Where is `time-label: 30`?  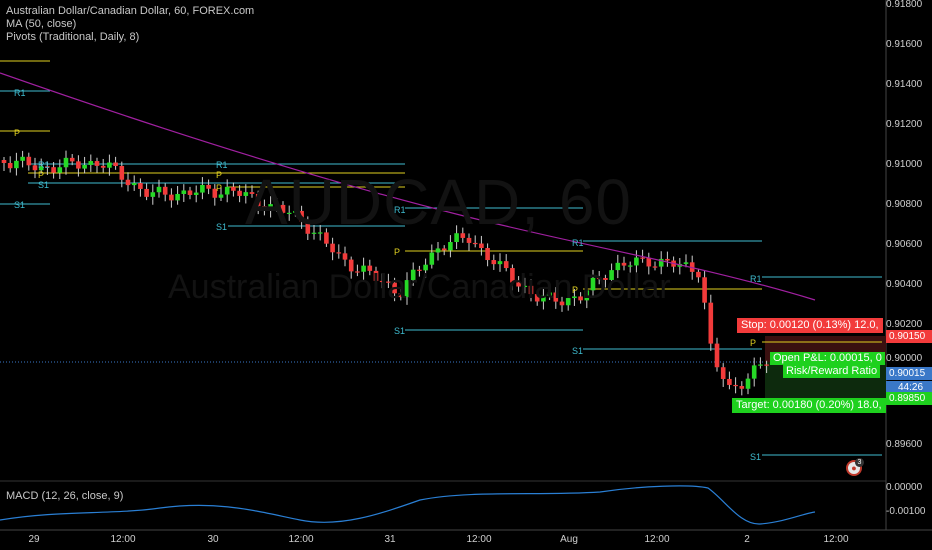
time-label: 30 is located at coordinates (213, 539).